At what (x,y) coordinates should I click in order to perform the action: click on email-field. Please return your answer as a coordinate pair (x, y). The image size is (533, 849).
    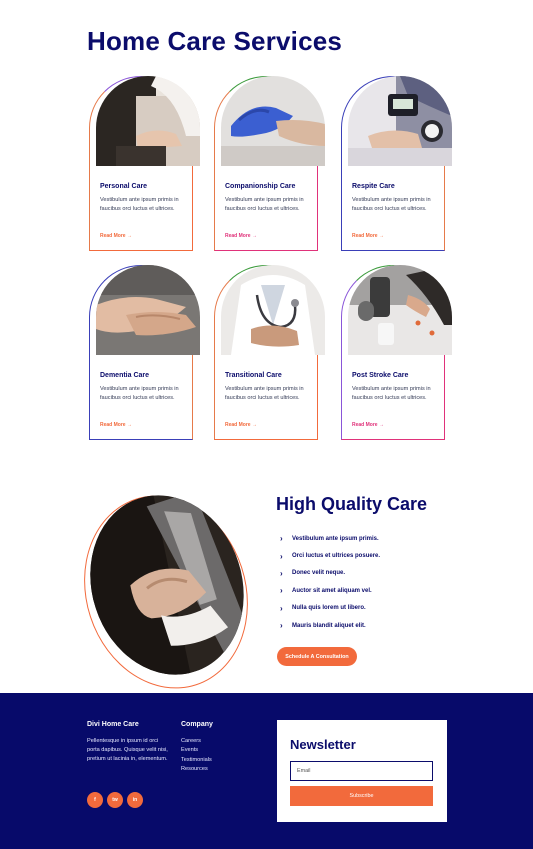
    Looking at the image, I should click on (361, 771).